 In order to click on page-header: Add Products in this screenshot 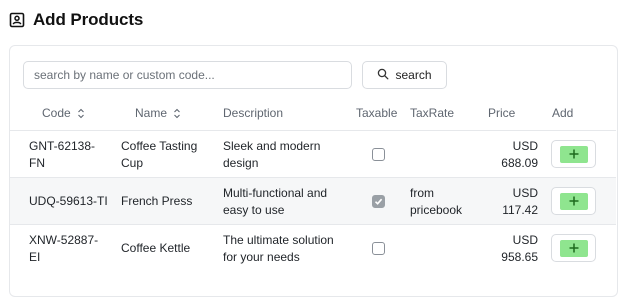, I will do `click(76, 20)`.